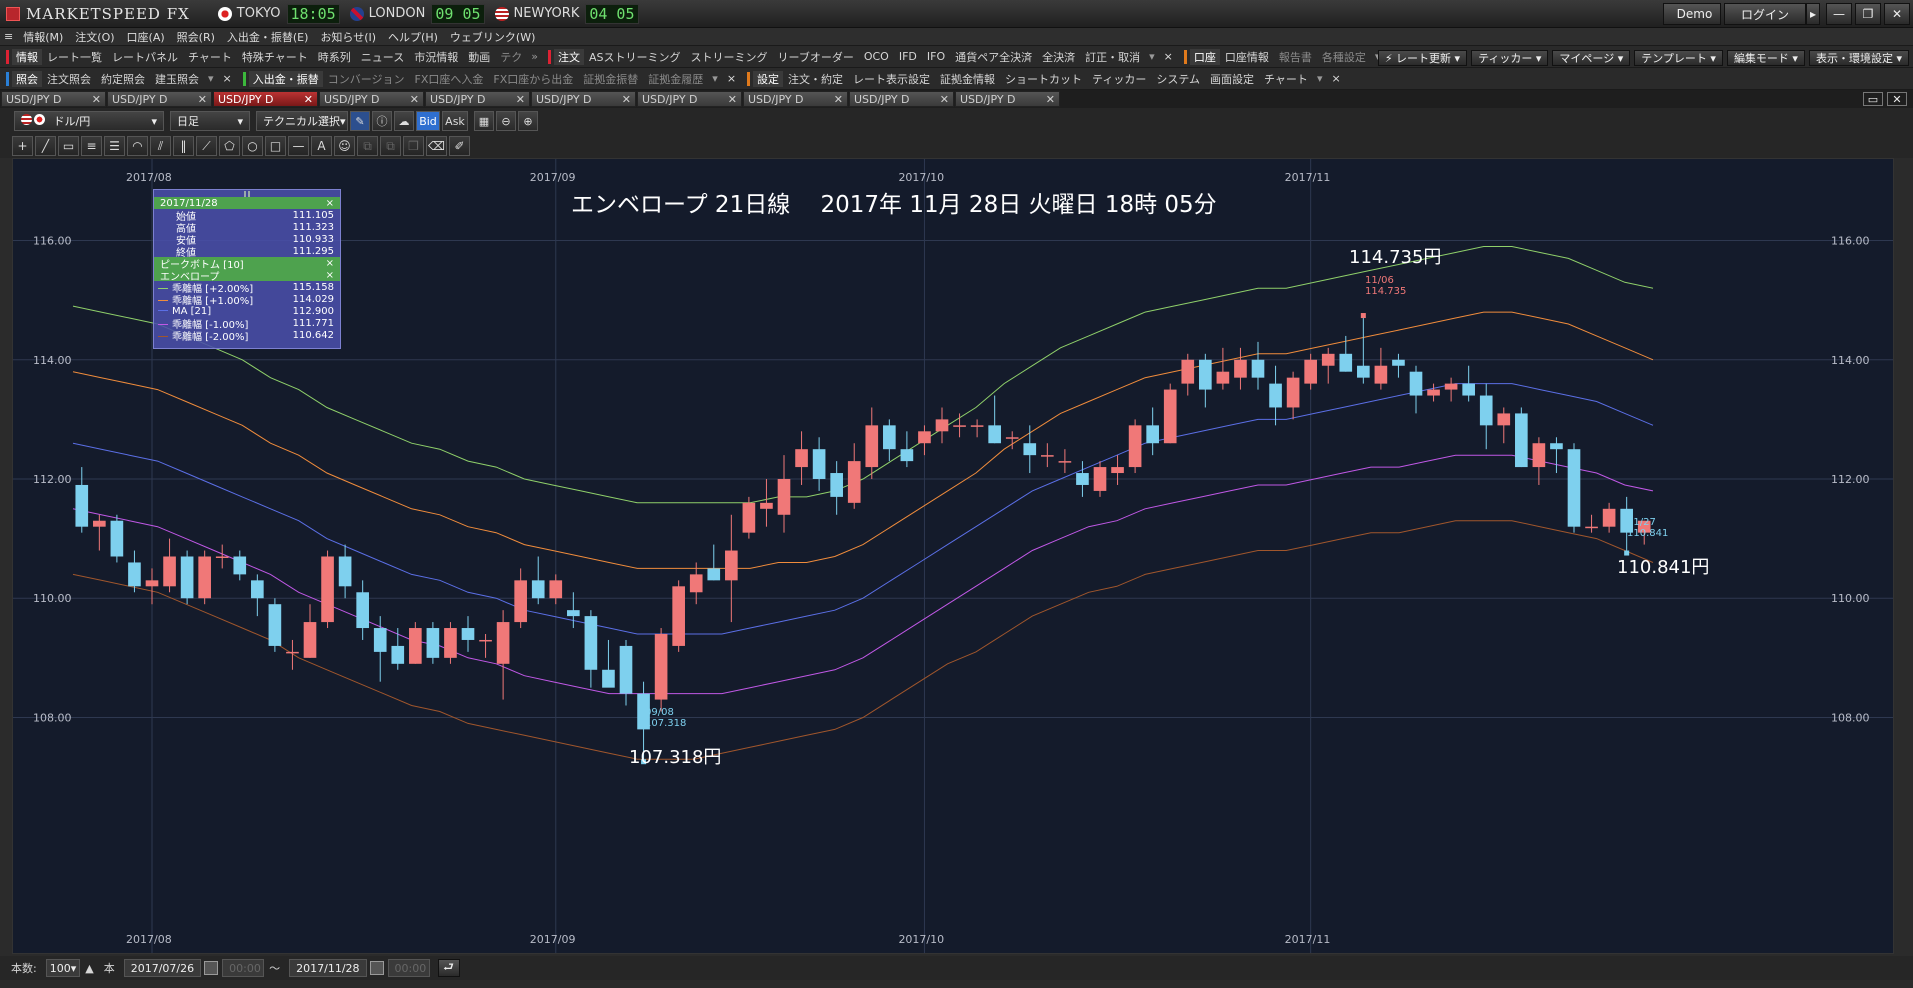  Describe the element at coordinates (265, 99) in the screenshot. I see `tab-usdjpy-2: USD/JPY D ✕` at that location.